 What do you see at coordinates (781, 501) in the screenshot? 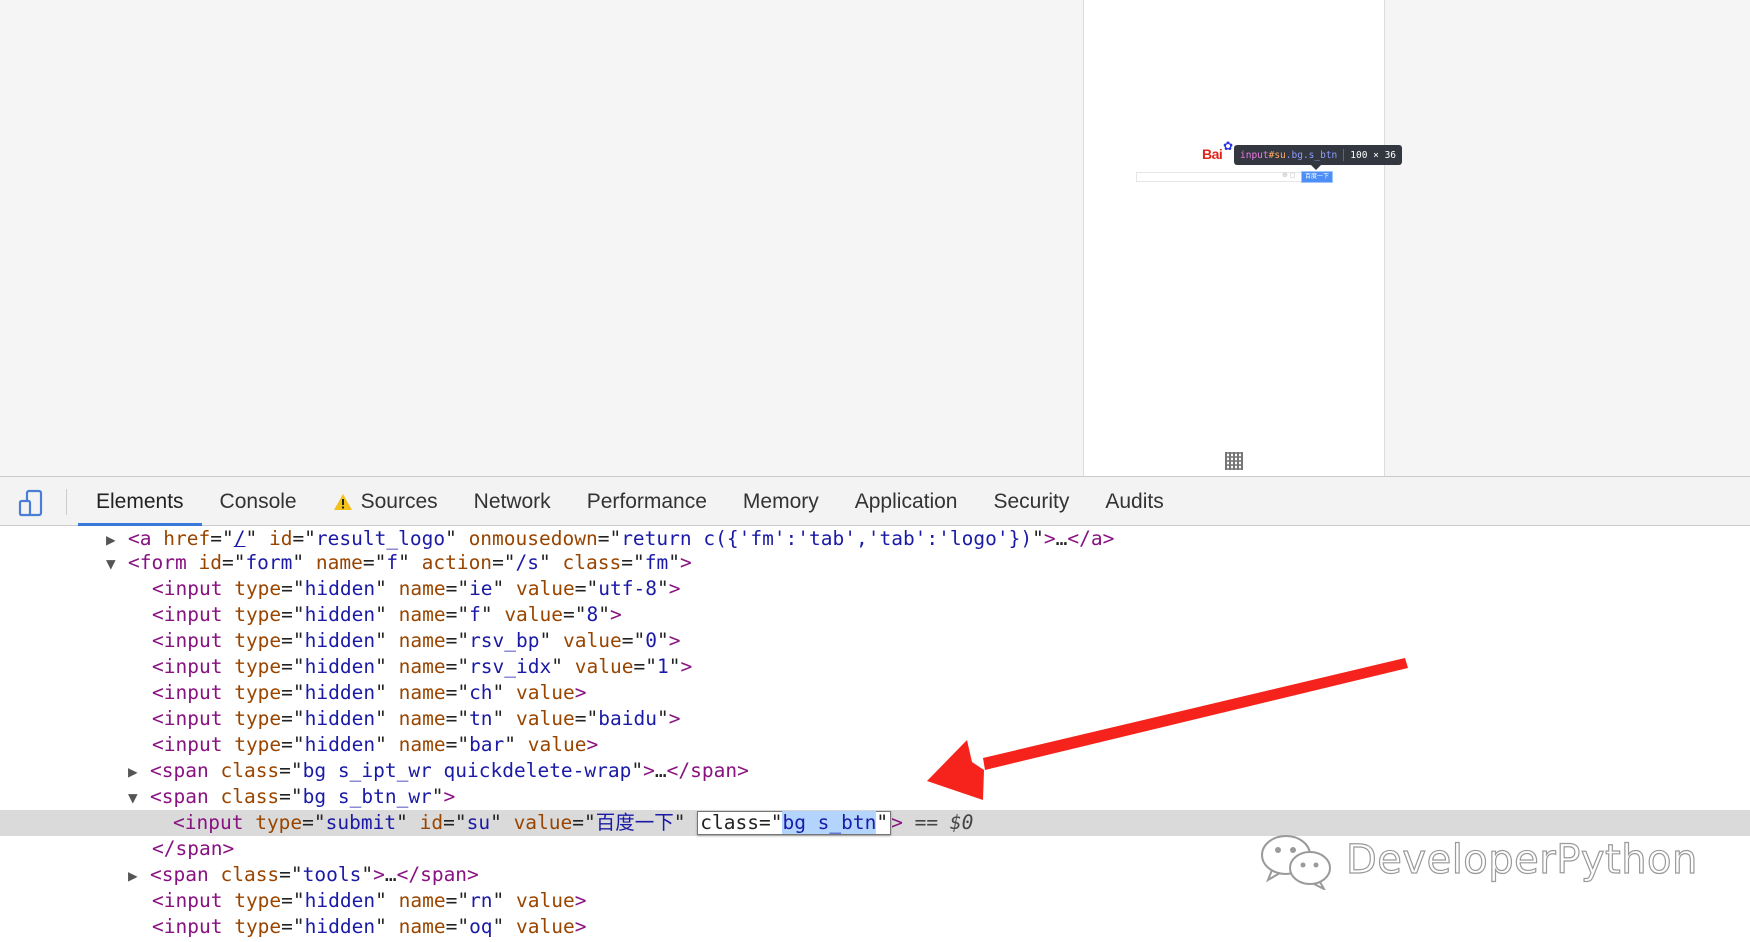
I see `tab-memory: Memory` at bounding box center [781, 501].